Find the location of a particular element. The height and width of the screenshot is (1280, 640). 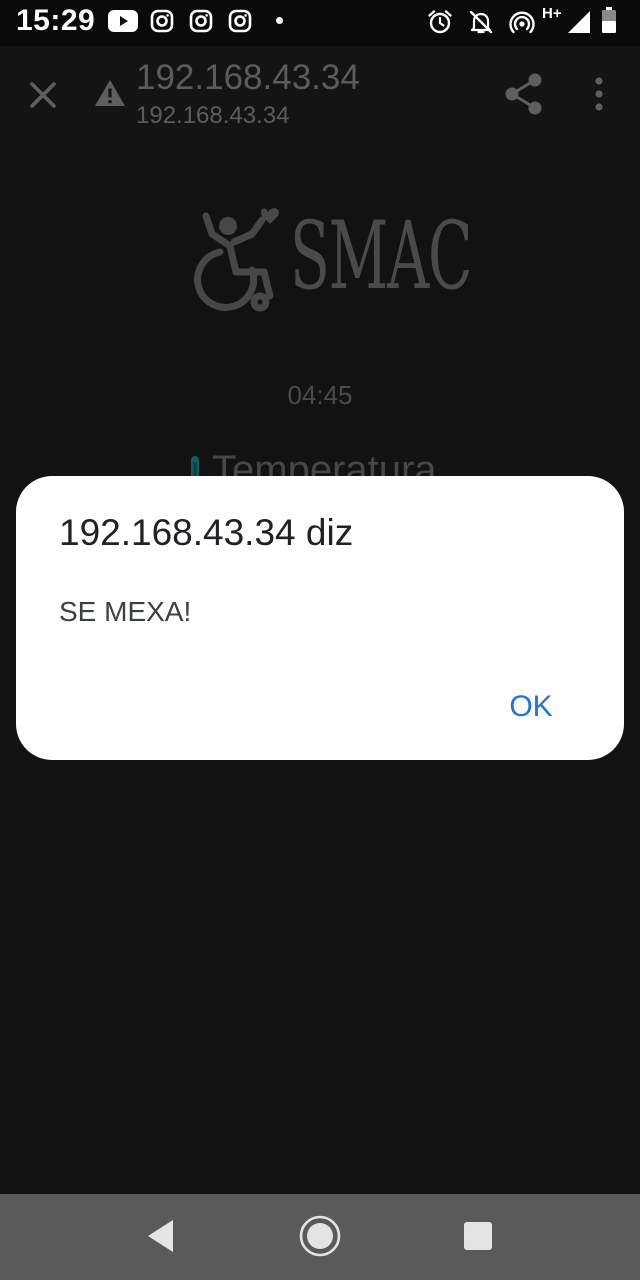

battery-icon is located at coordinates (609, 20).